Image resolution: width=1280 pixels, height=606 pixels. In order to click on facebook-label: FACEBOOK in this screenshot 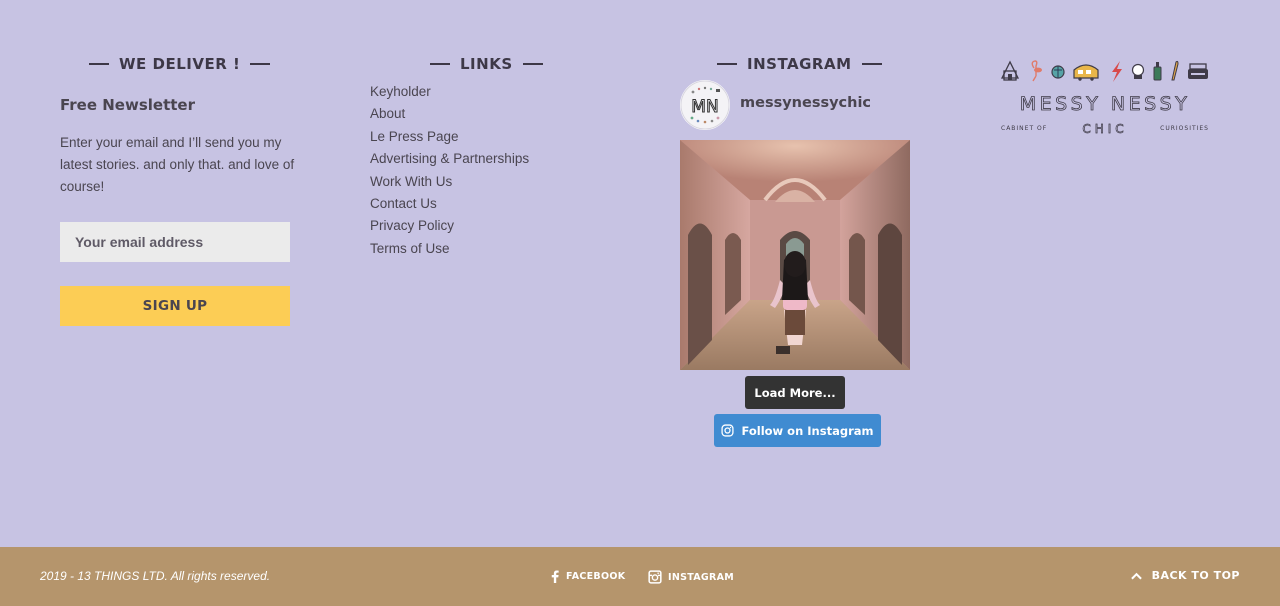, I will do `click(596, 576)`.